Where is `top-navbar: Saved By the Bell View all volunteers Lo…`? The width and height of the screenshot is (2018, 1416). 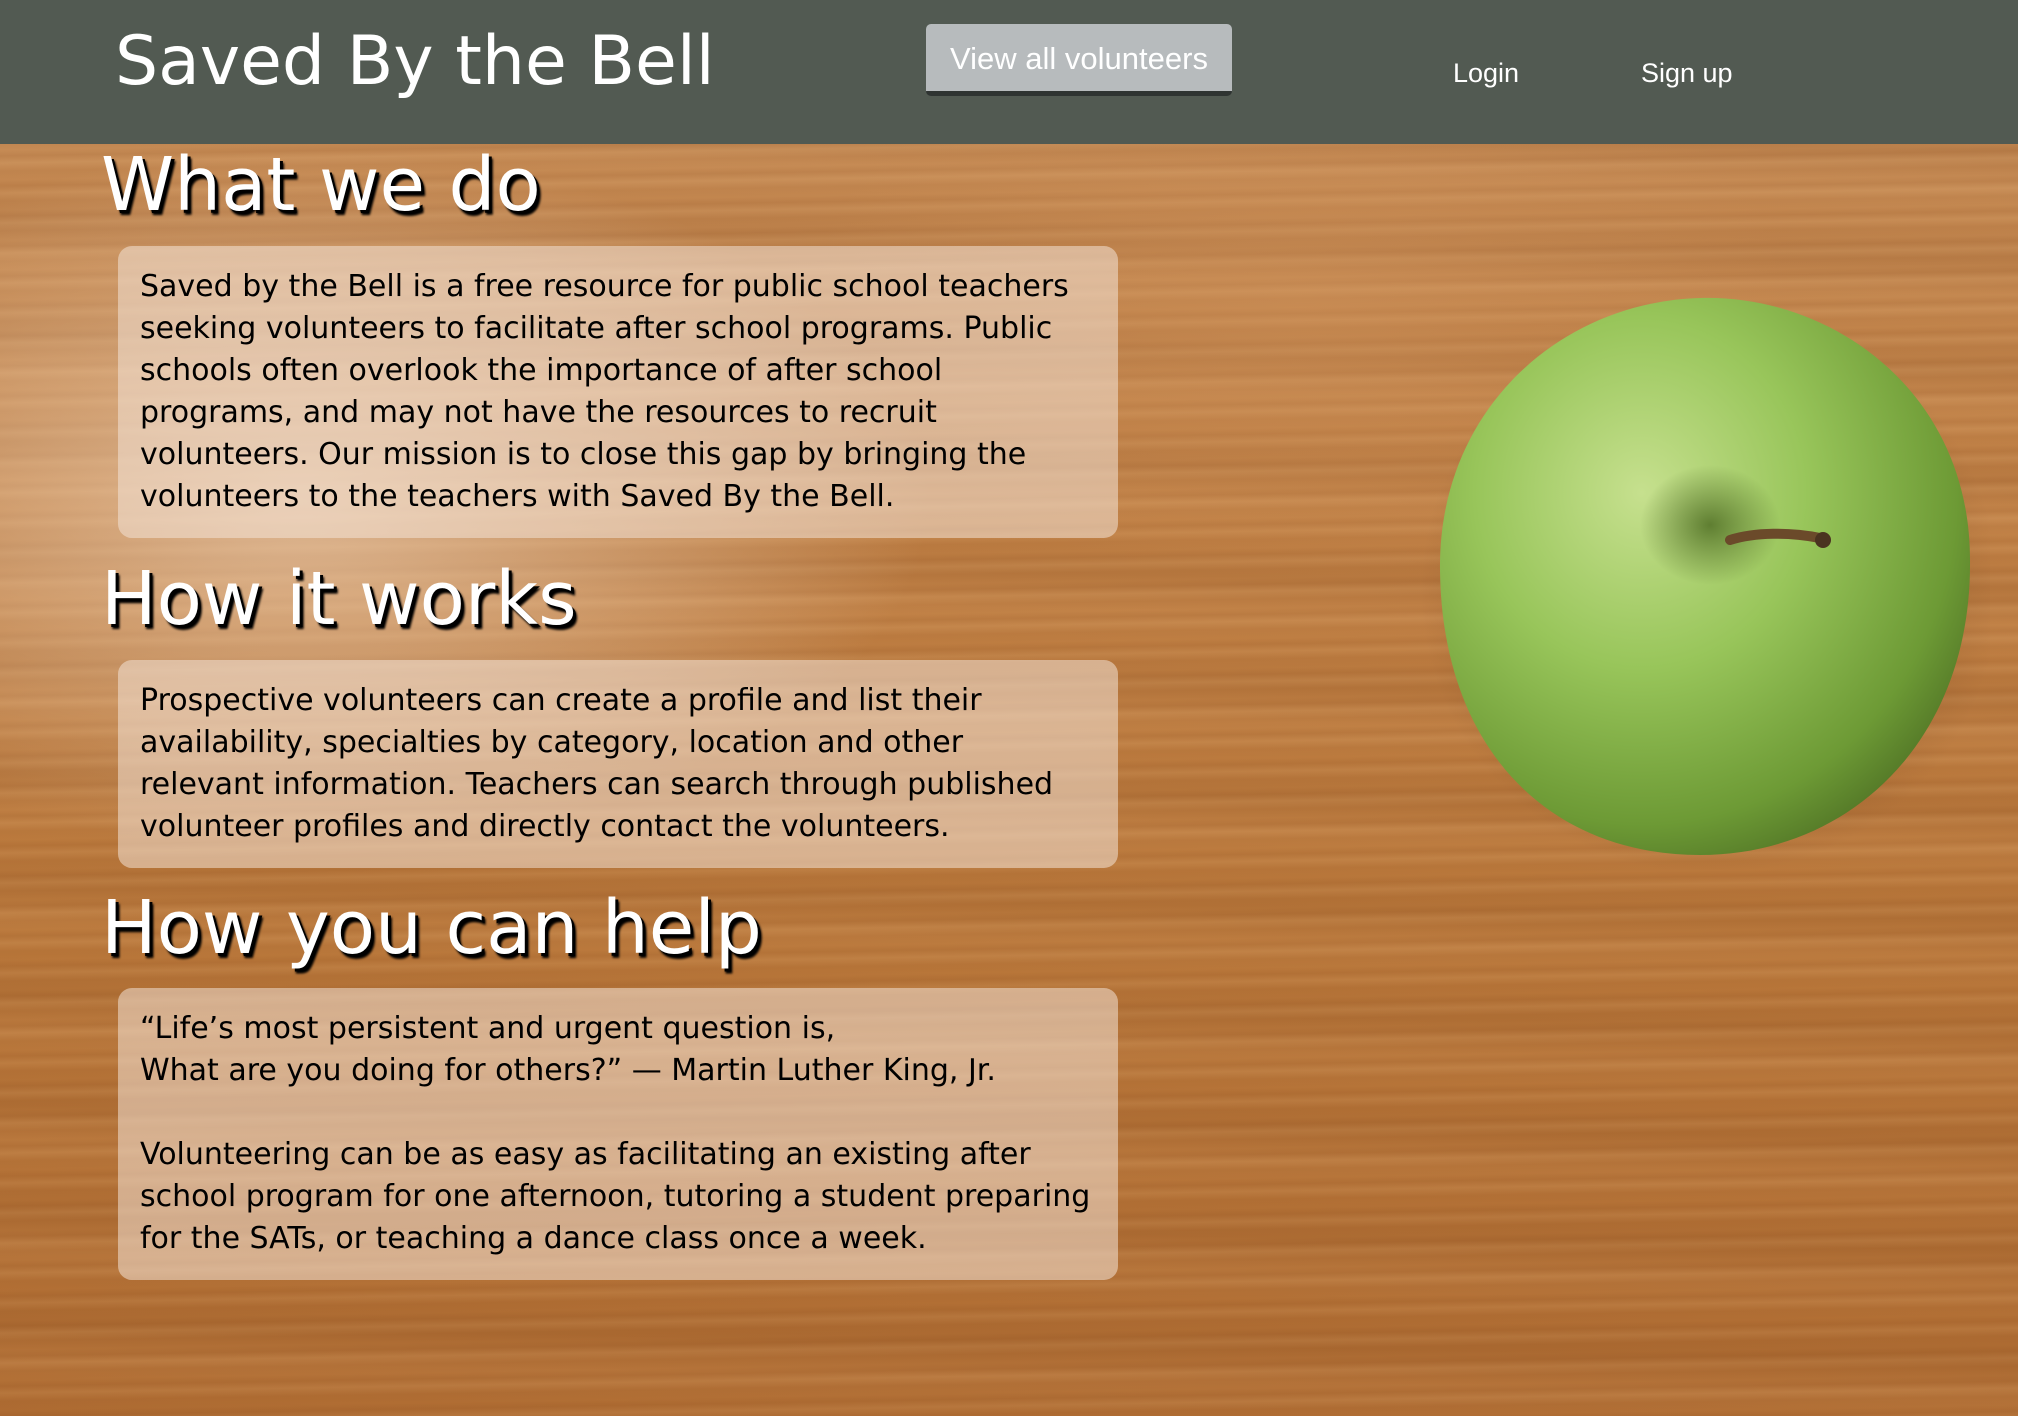 top-navbar: Saved By the Bell View all volunteers Lo… is located at coordinates (1009, 72).